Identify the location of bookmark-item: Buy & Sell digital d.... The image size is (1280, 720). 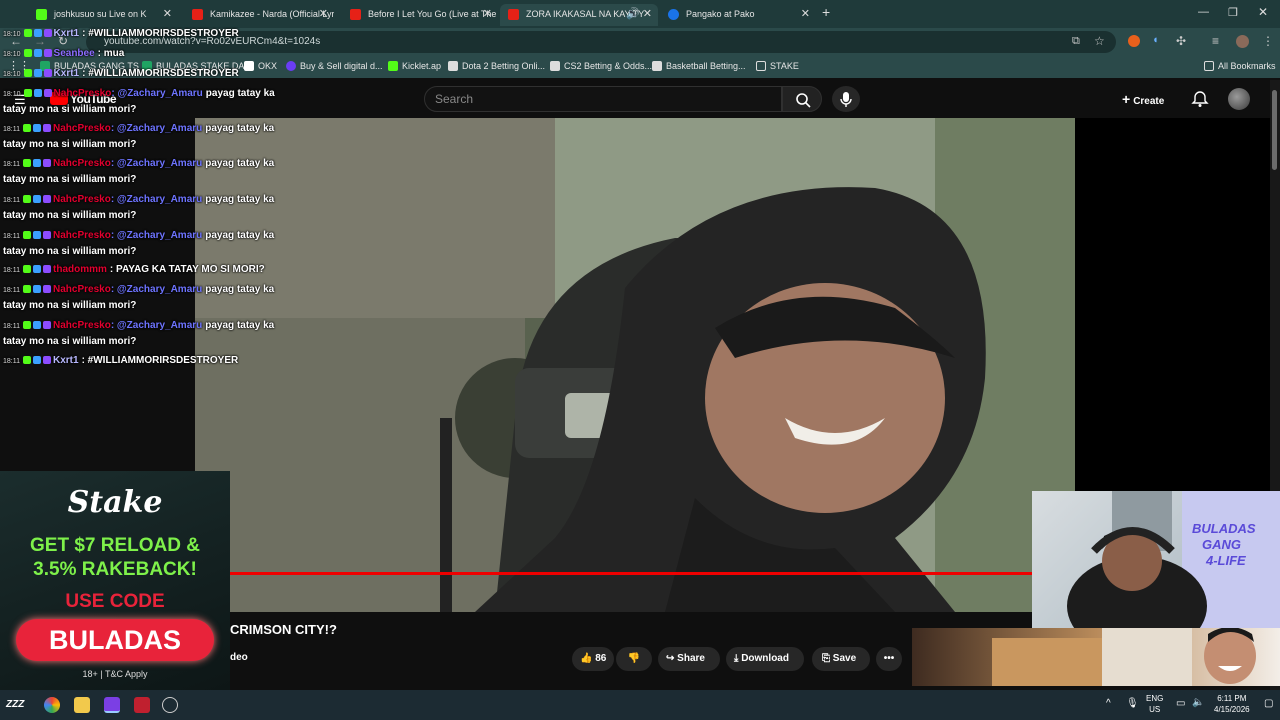
(334, 66).